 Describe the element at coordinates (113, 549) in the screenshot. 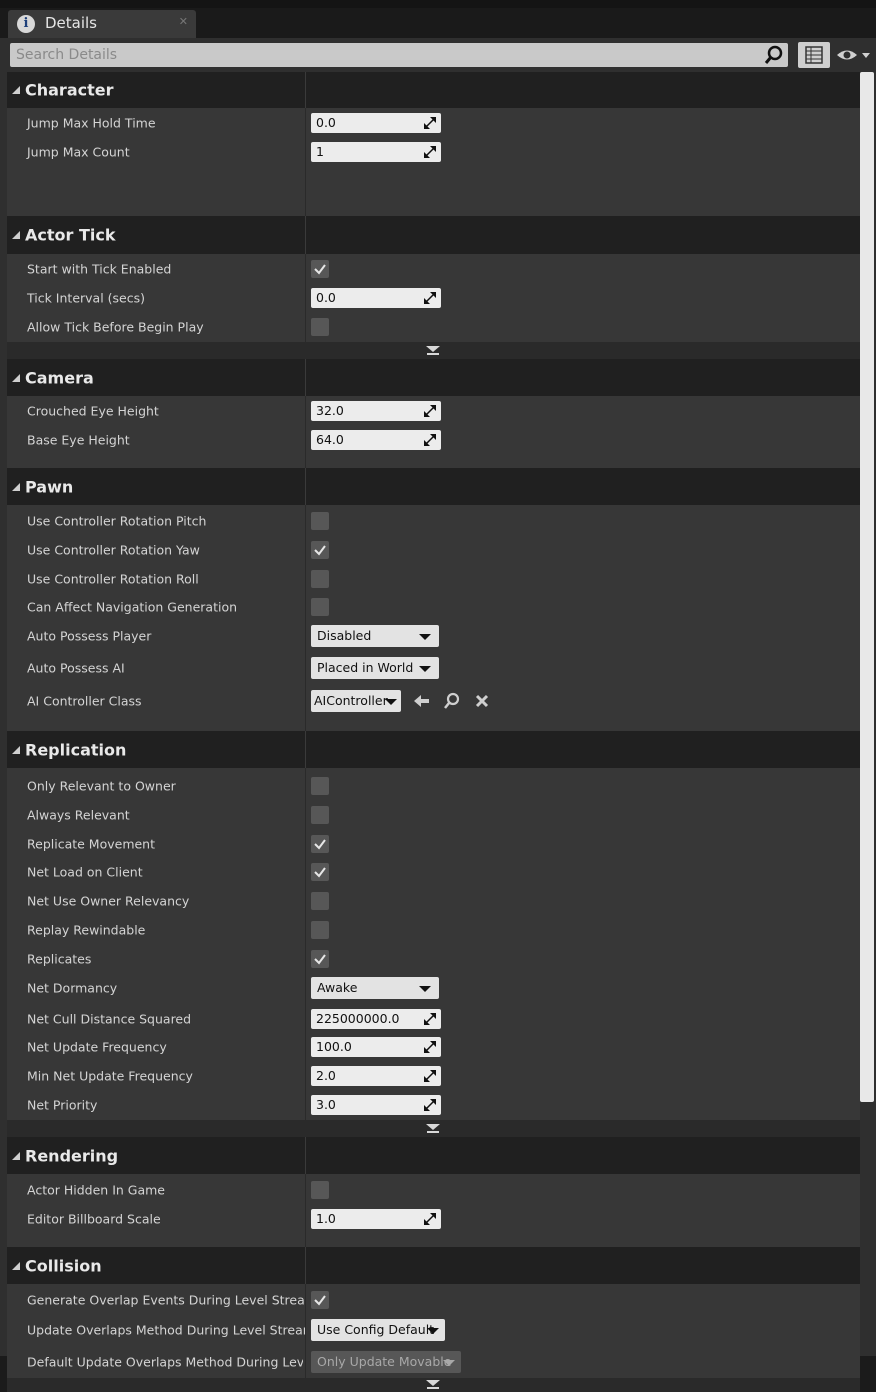

I see `property-label: Use Controller Rotation Yaw` at that location.